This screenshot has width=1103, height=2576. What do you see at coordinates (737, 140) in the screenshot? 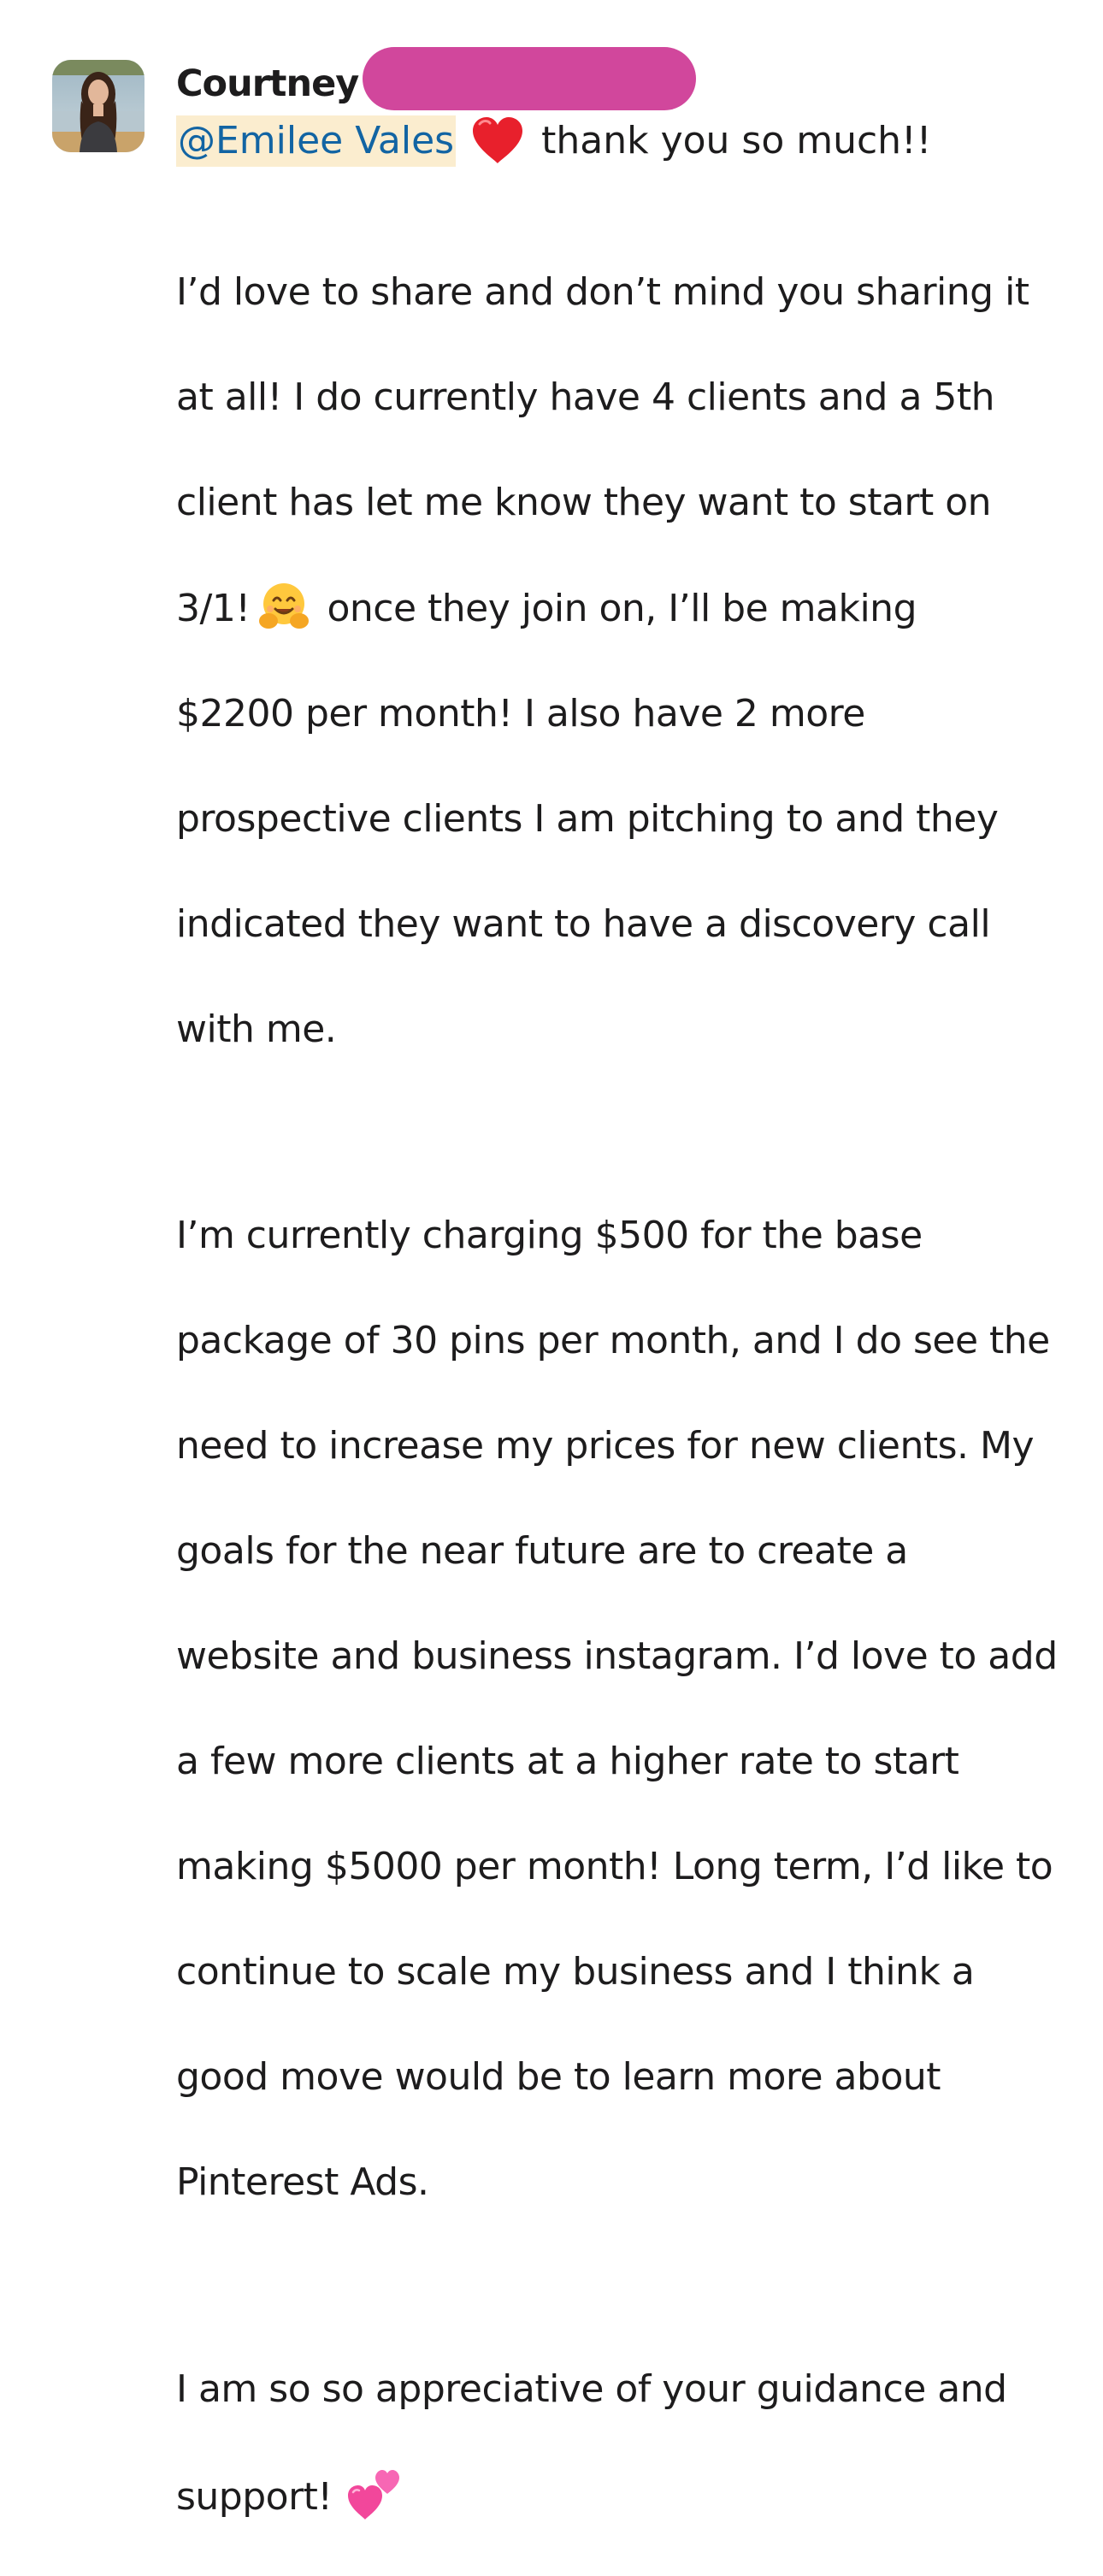
I see `thanks-text: thank you so much!!` at bounding box center [737, 140].